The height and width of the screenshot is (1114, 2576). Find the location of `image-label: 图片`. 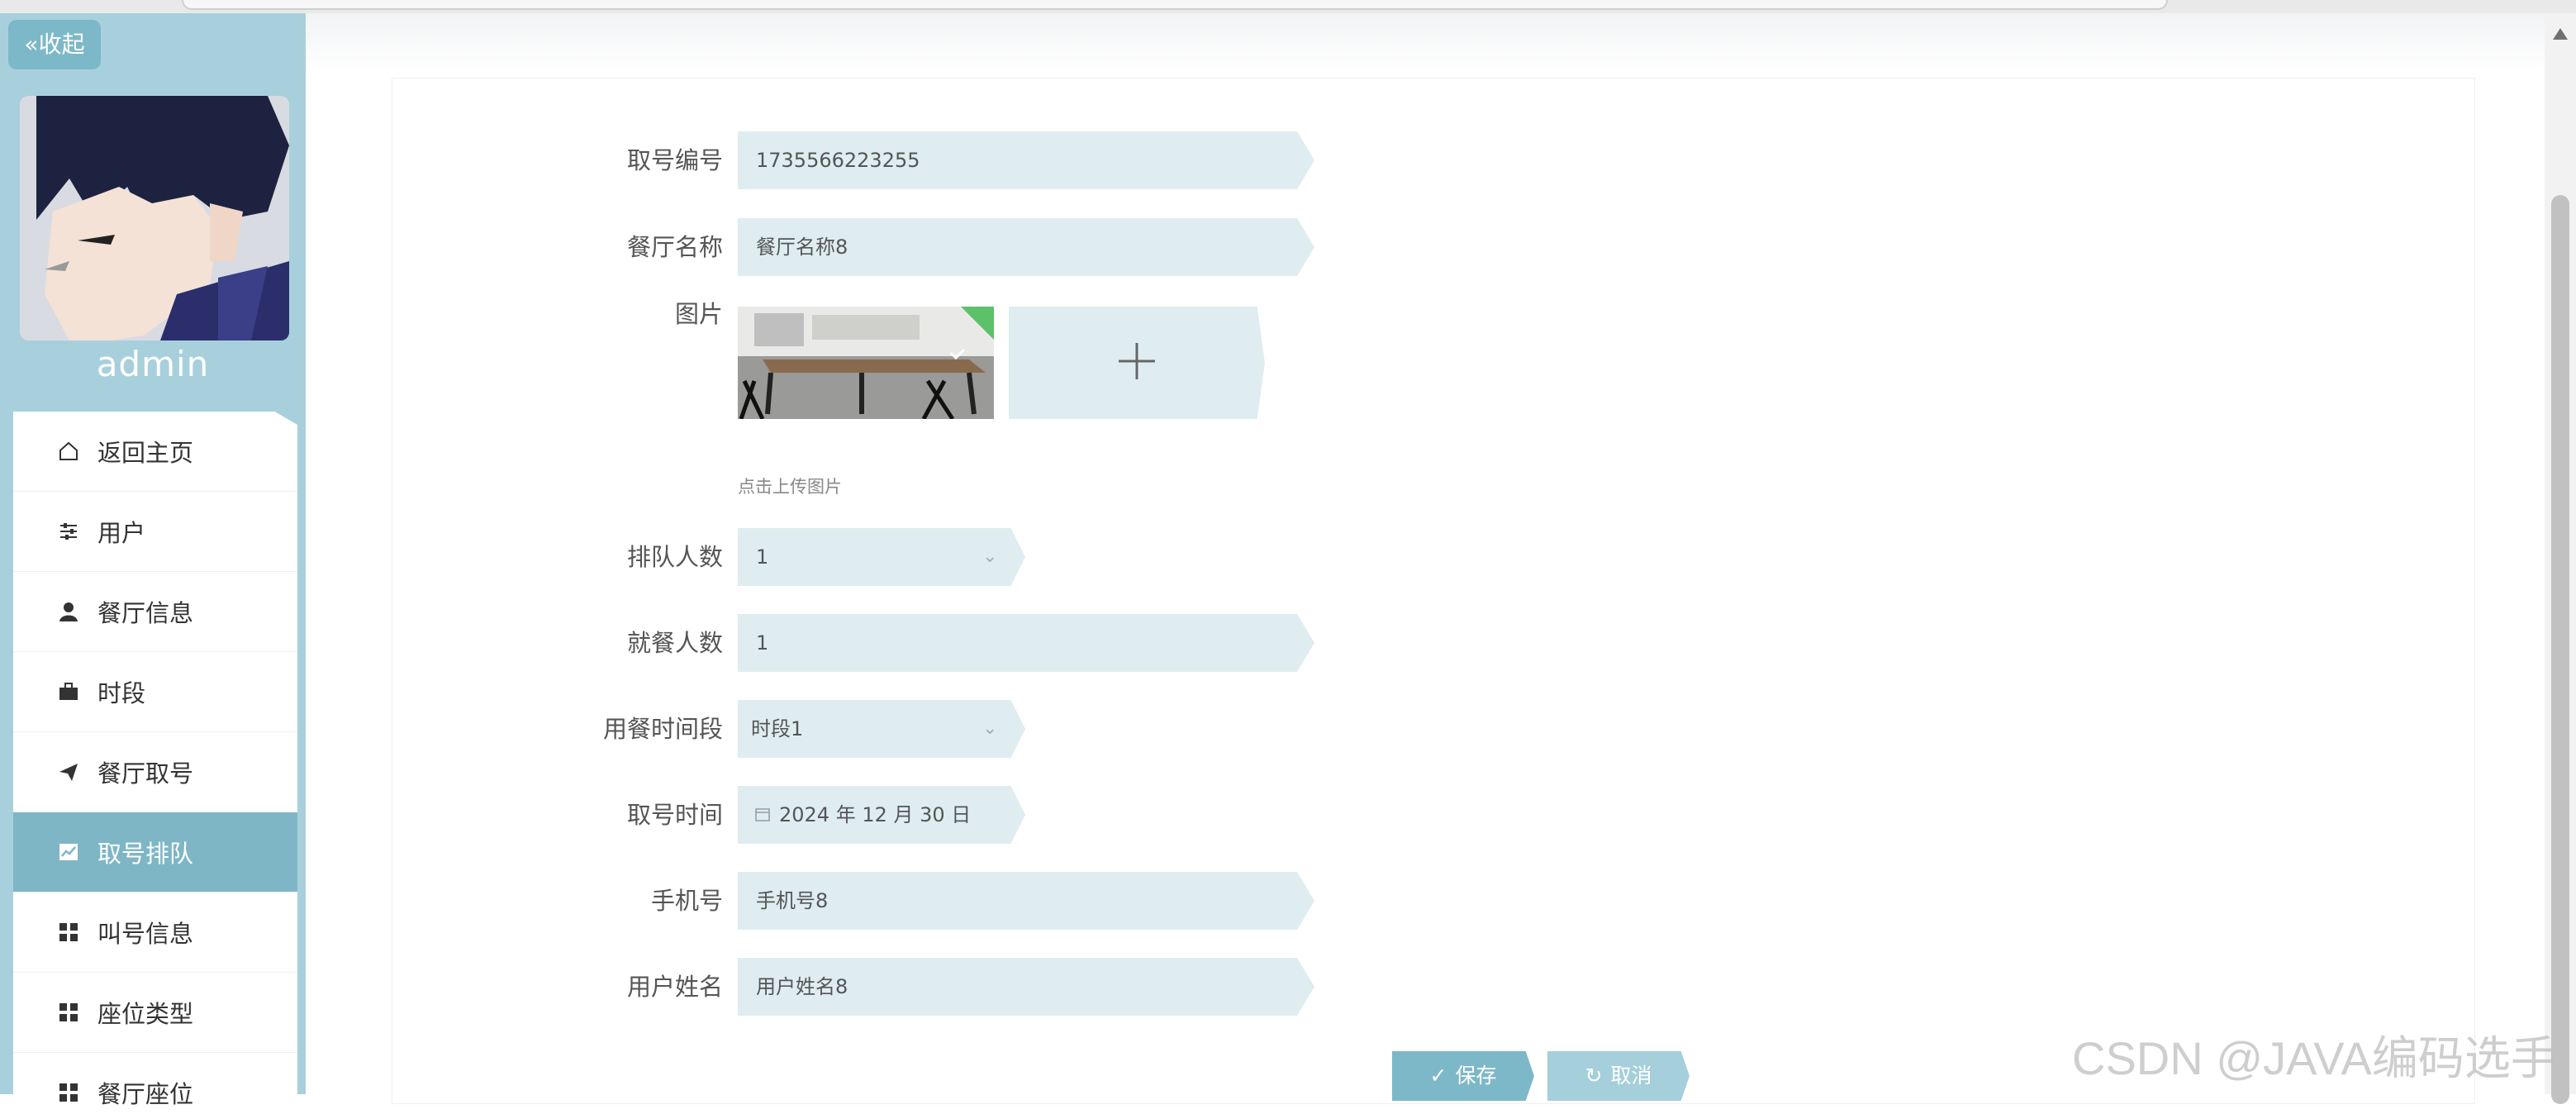

image-label: 图片 is located at coordinates (698, 314).